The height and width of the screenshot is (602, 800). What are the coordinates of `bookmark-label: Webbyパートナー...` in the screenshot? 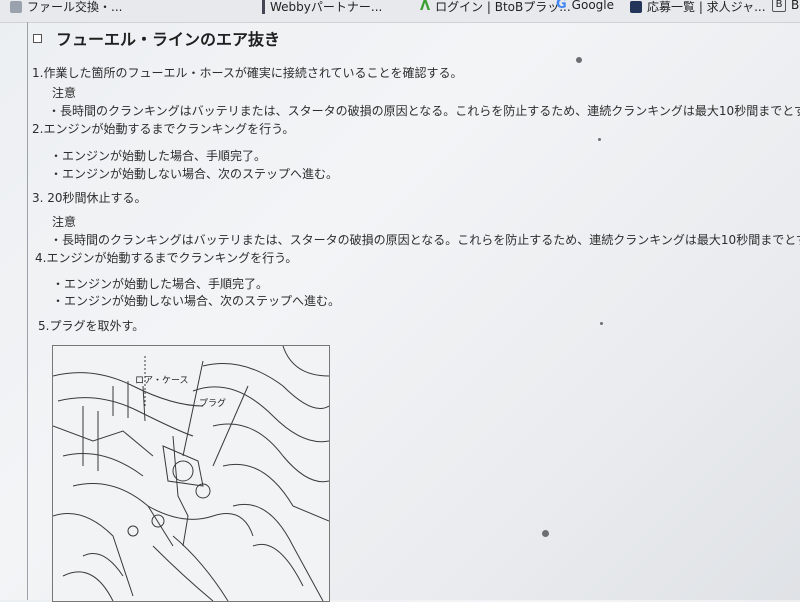 It's located at (326, 7).